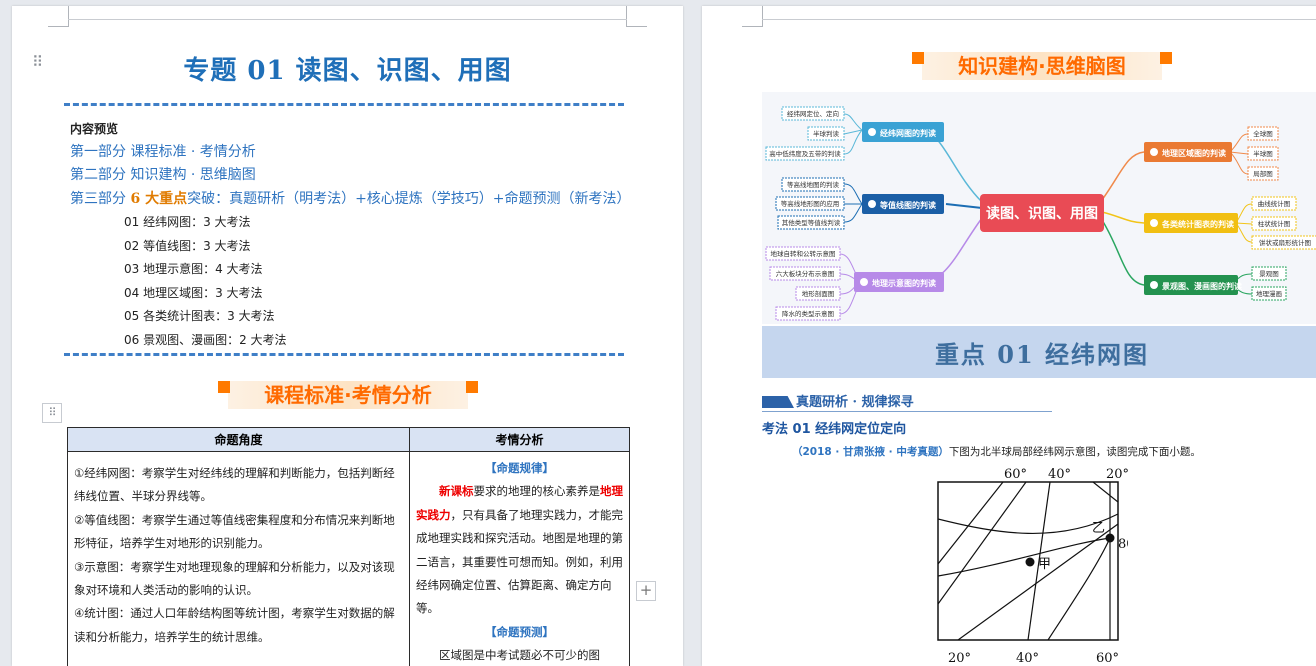  Describe the element at coordinates (347, 68) in the screenshot. I see `document-title: 专题 01 读图、识图、用图` at that location.